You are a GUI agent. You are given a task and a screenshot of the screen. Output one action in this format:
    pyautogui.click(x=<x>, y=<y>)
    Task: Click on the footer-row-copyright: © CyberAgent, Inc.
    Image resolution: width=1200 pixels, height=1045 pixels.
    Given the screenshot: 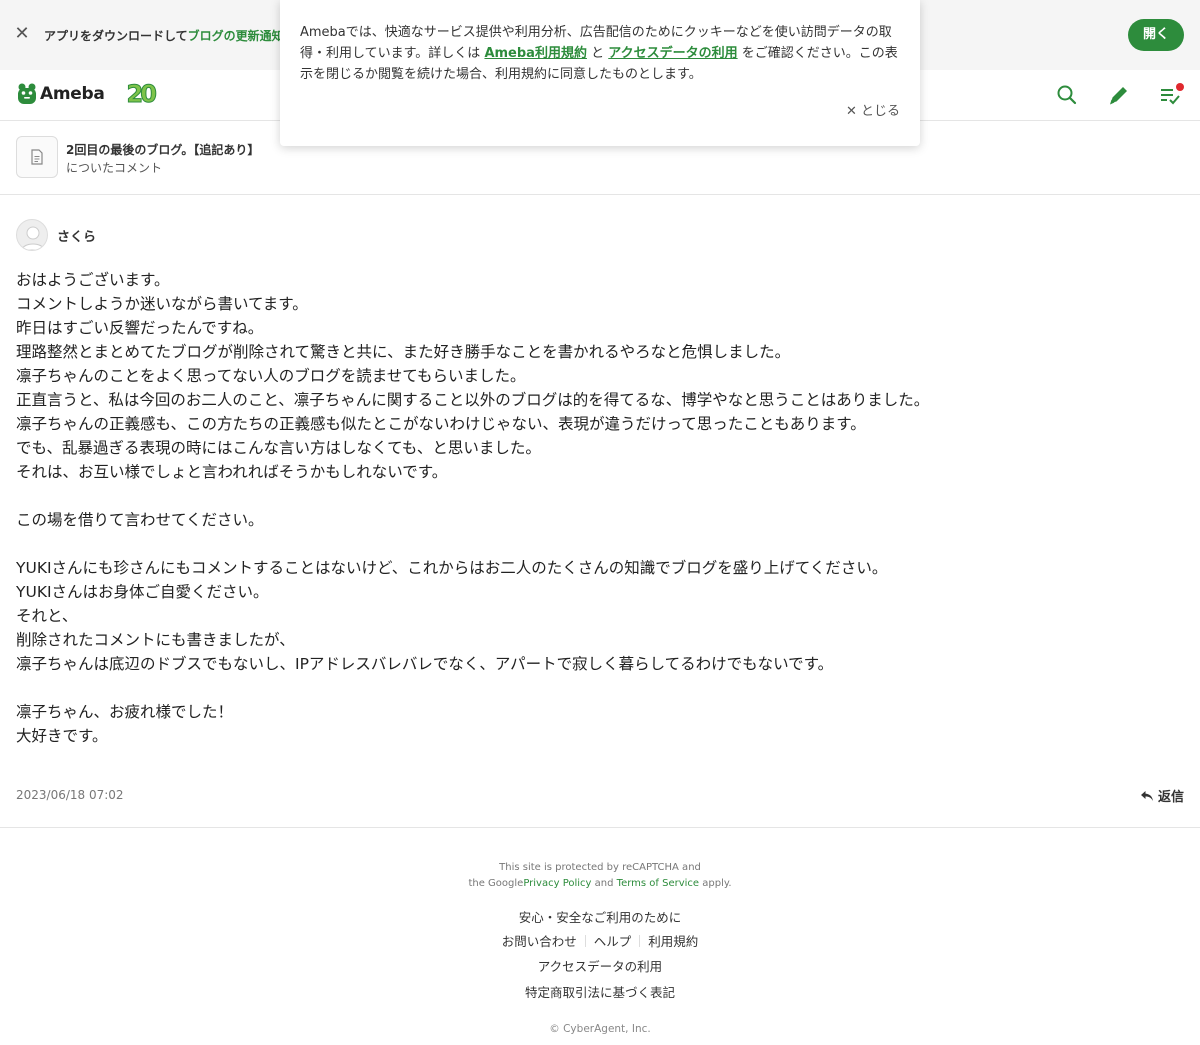 What is the action you would take?
    pyautogui.click(x=600, y=1026)
    